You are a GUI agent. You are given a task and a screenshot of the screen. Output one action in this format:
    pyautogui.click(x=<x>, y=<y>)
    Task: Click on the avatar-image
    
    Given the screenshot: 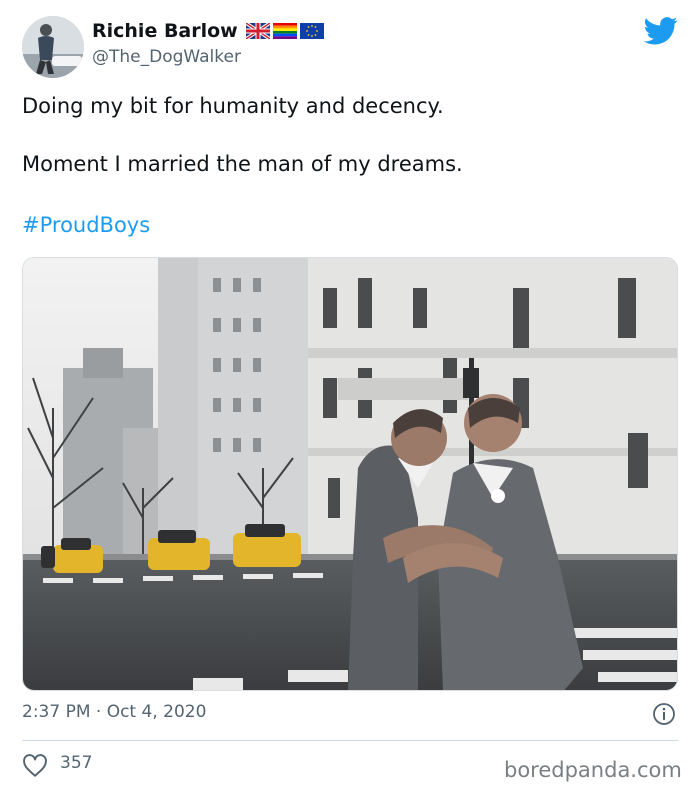 What is the action you would take?
    pyautogui.click(x=53, y=47)
    